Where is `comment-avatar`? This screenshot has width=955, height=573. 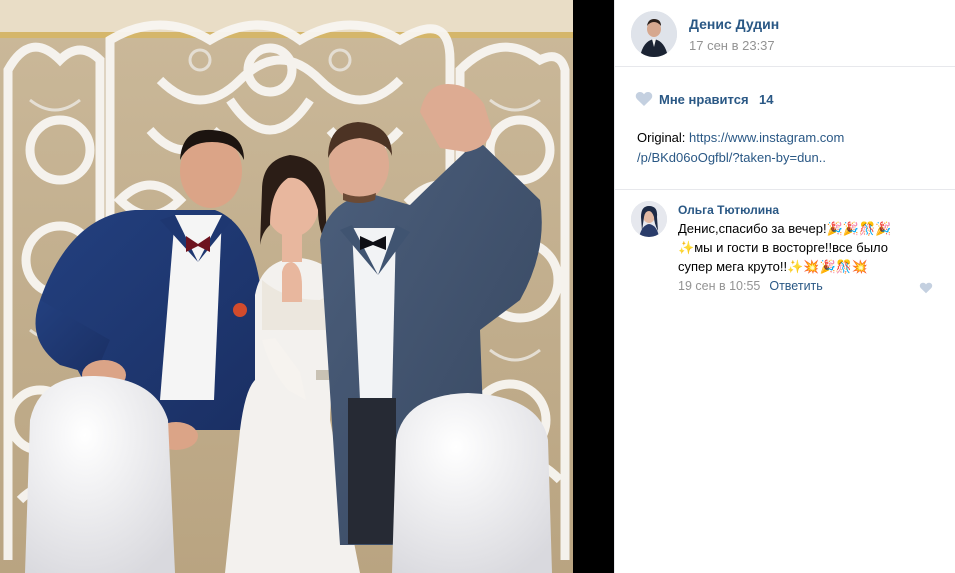 comment-avatar is located at coordinates (649, 219).